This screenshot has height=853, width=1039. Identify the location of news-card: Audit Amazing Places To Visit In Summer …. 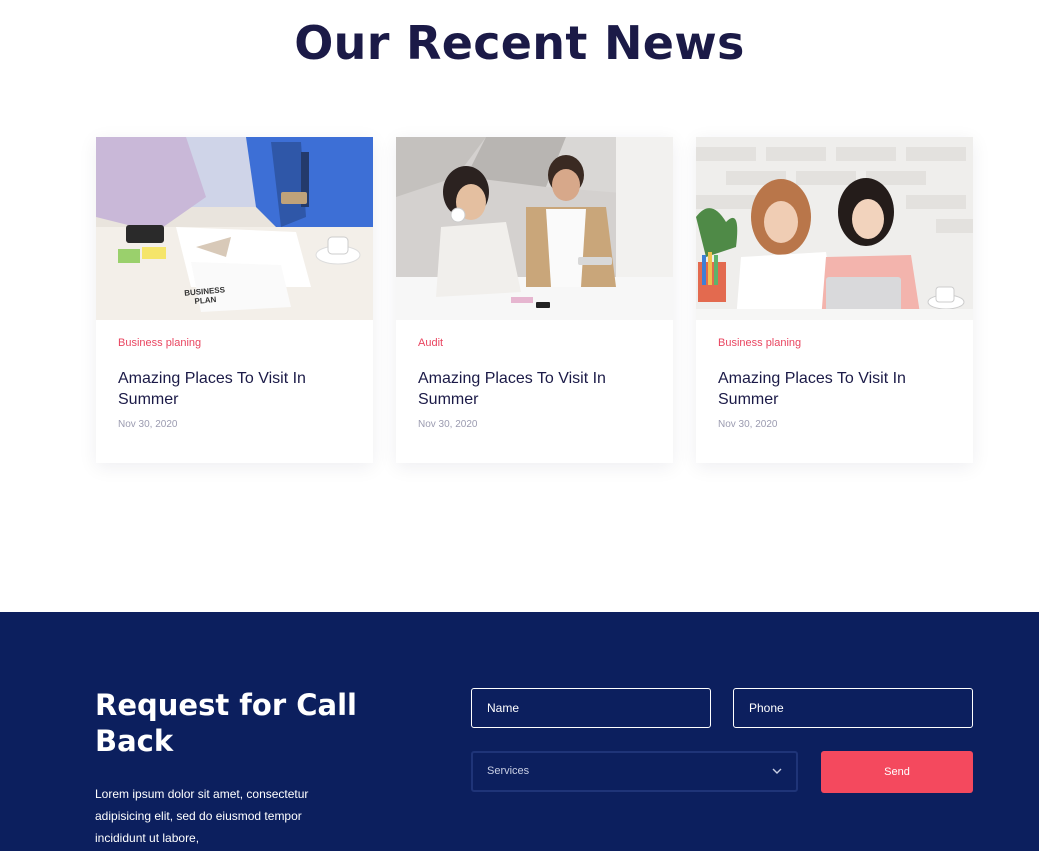
(534, 300).